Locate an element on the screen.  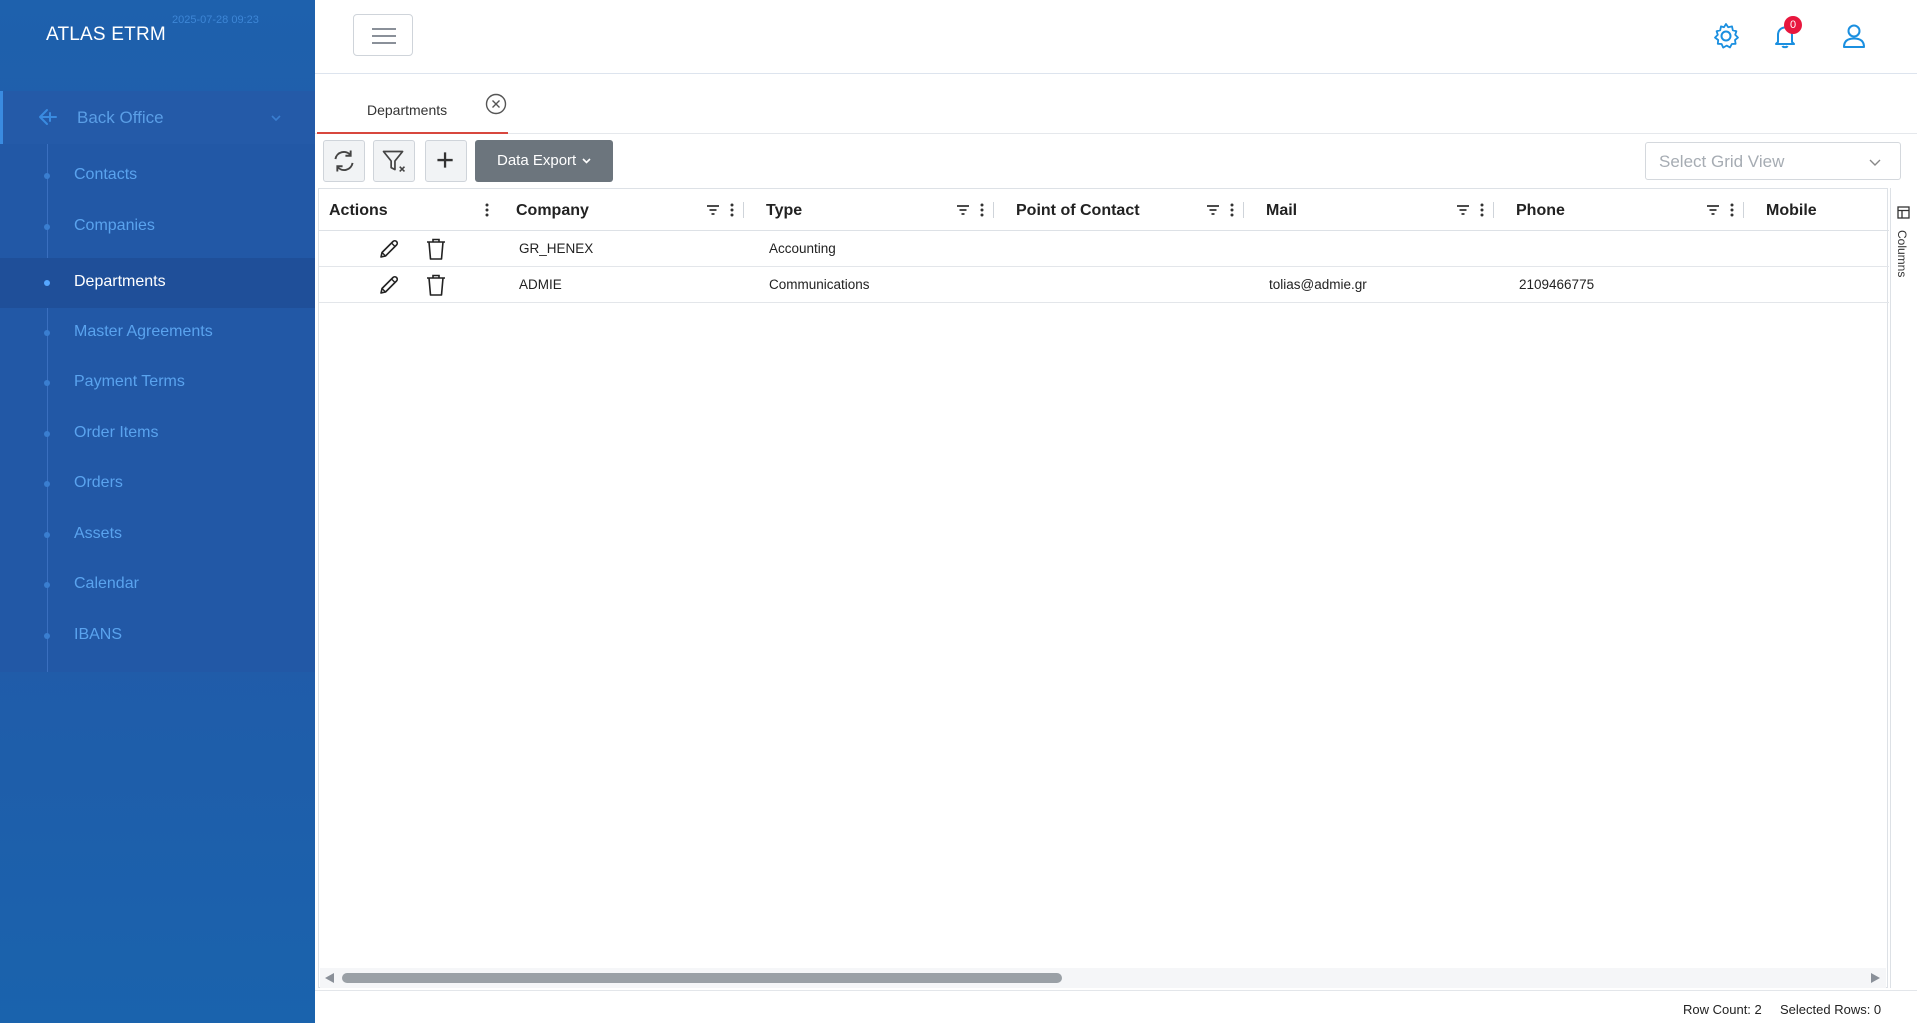
tab-label: Departments is located at coordinates (407, 110).